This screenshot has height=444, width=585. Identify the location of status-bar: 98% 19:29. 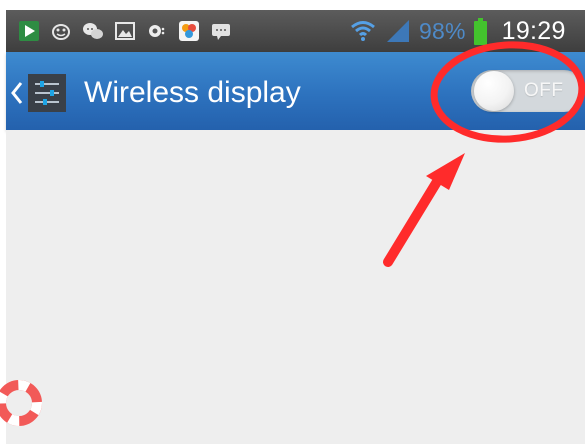
(295, 31).